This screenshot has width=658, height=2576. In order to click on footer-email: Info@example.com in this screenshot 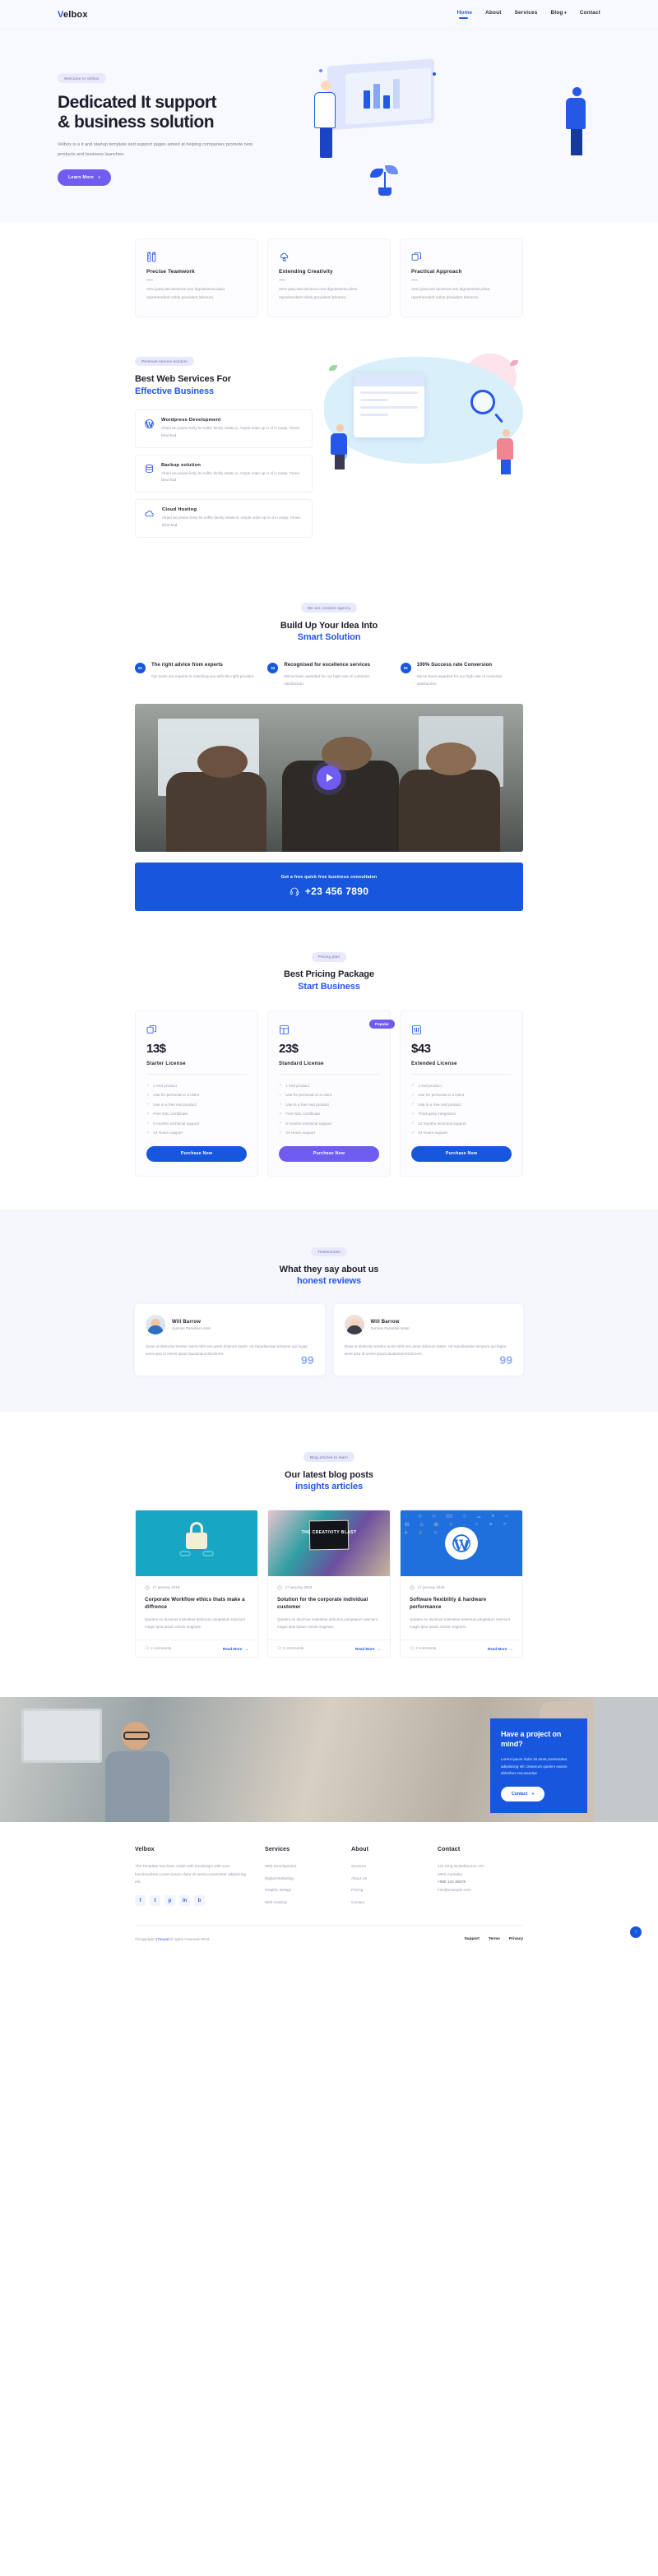, I will do `click(480, 1890)`.